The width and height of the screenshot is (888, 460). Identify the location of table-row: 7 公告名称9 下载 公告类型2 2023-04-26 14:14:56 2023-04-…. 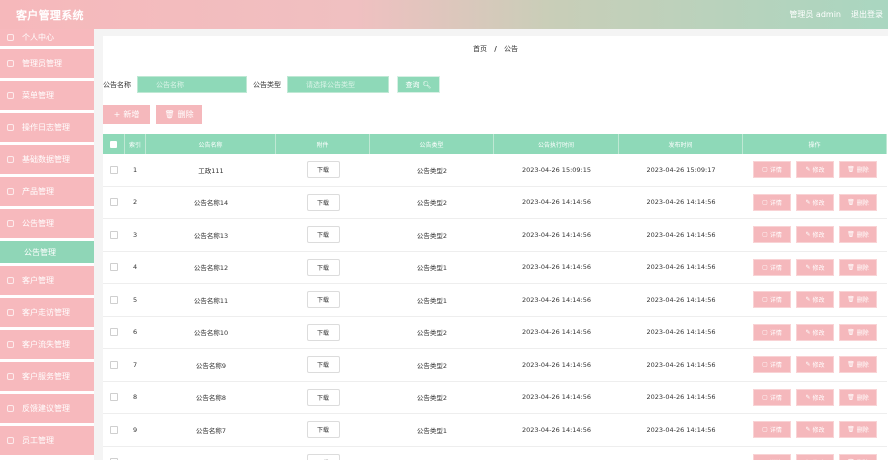
(495, 365).